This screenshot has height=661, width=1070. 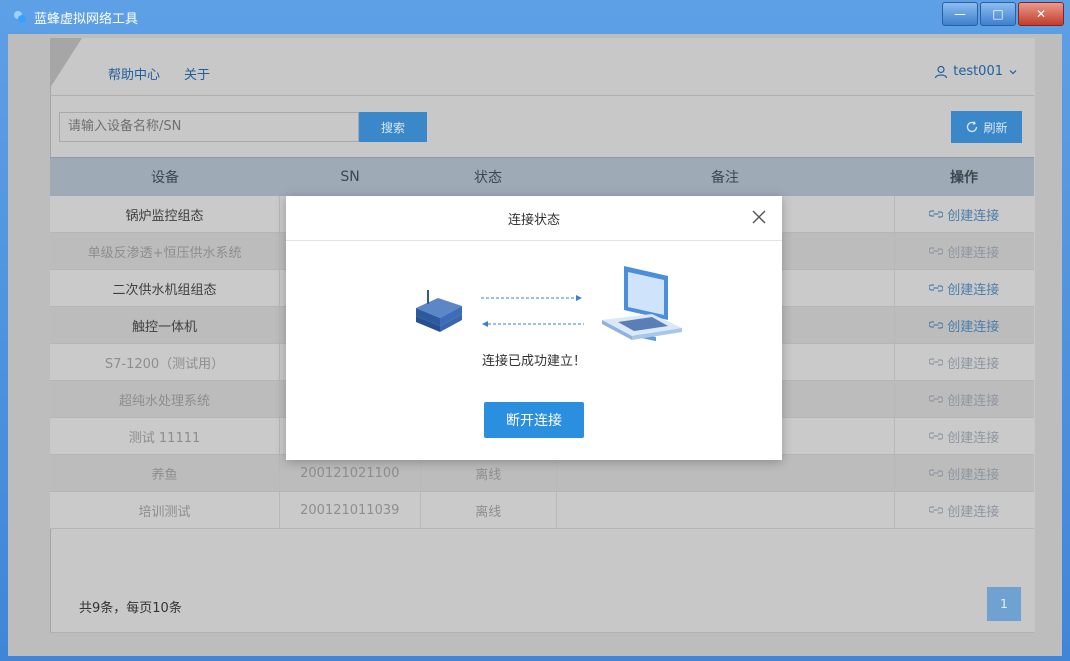 I want to click on chevron-down-icon, so click(x=1013, y=71).